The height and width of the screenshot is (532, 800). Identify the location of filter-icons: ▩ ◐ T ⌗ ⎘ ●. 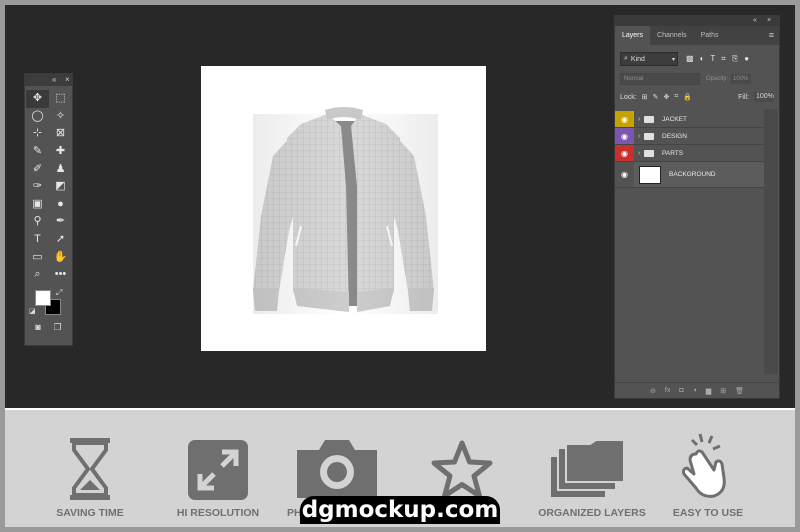
(717, 59).